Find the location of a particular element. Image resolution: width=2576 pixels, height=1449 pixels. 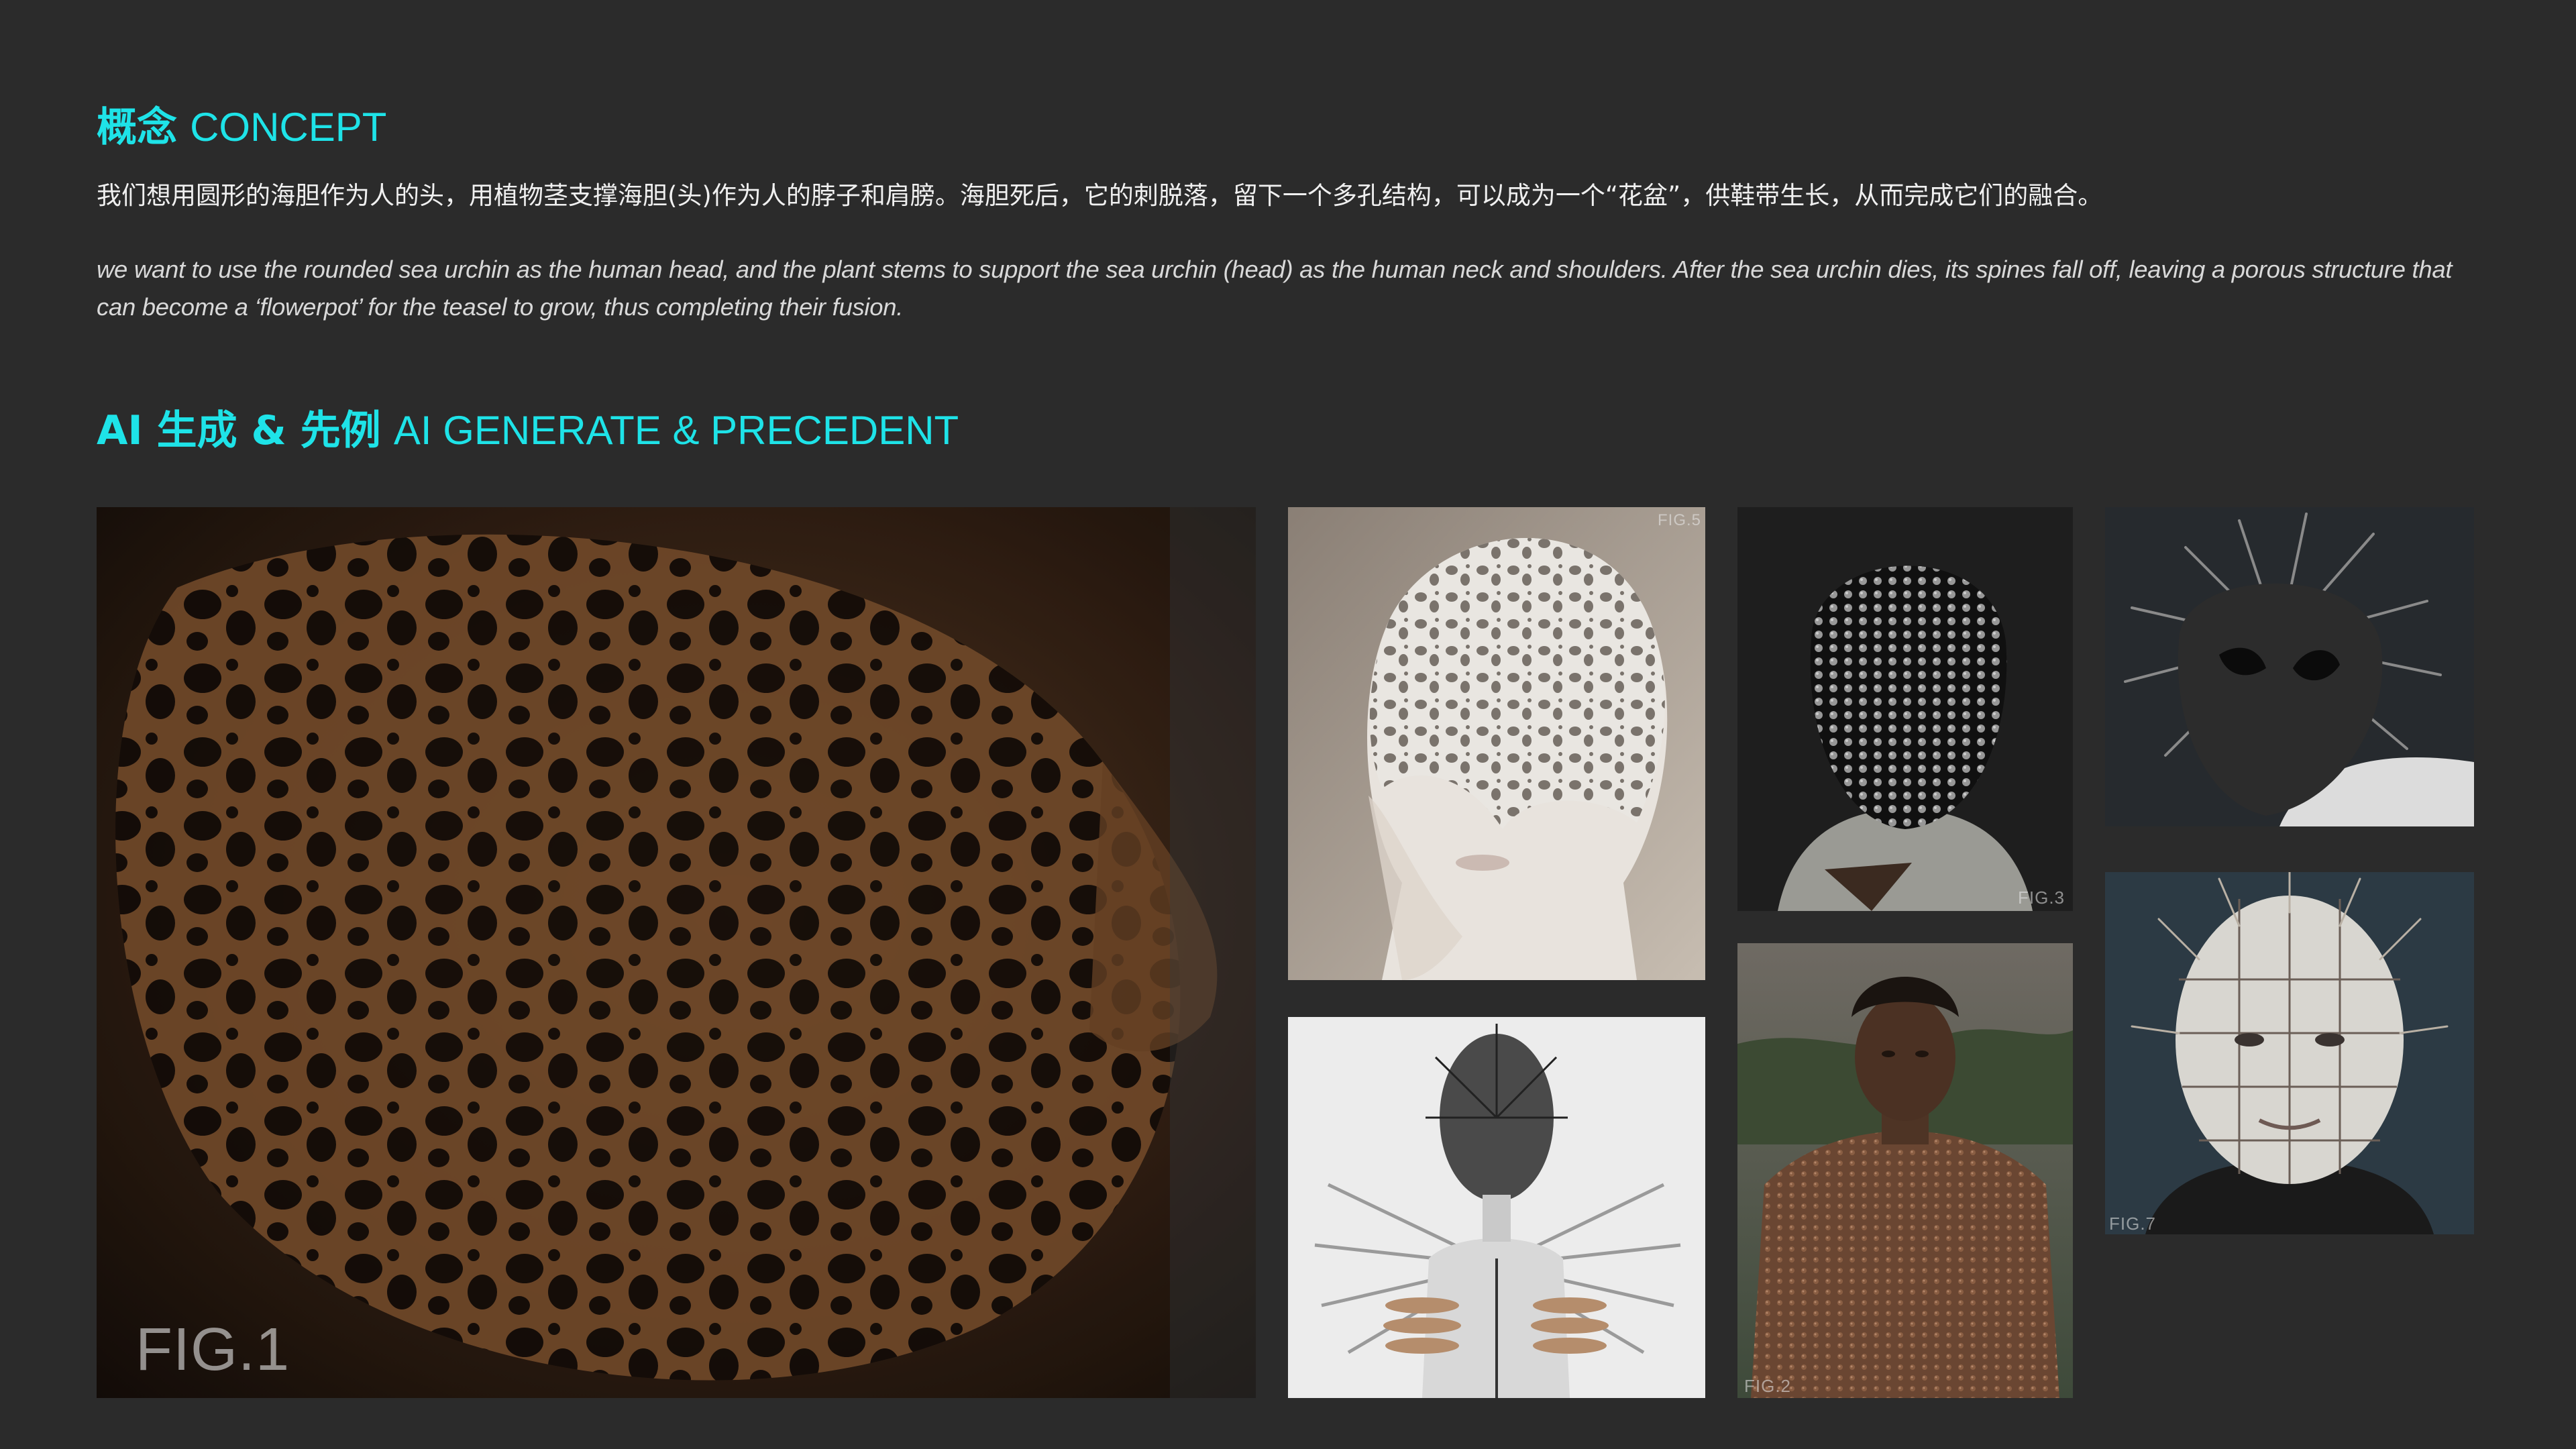

fig3-image: FIG.3 is located at coordinates (1905, 709).